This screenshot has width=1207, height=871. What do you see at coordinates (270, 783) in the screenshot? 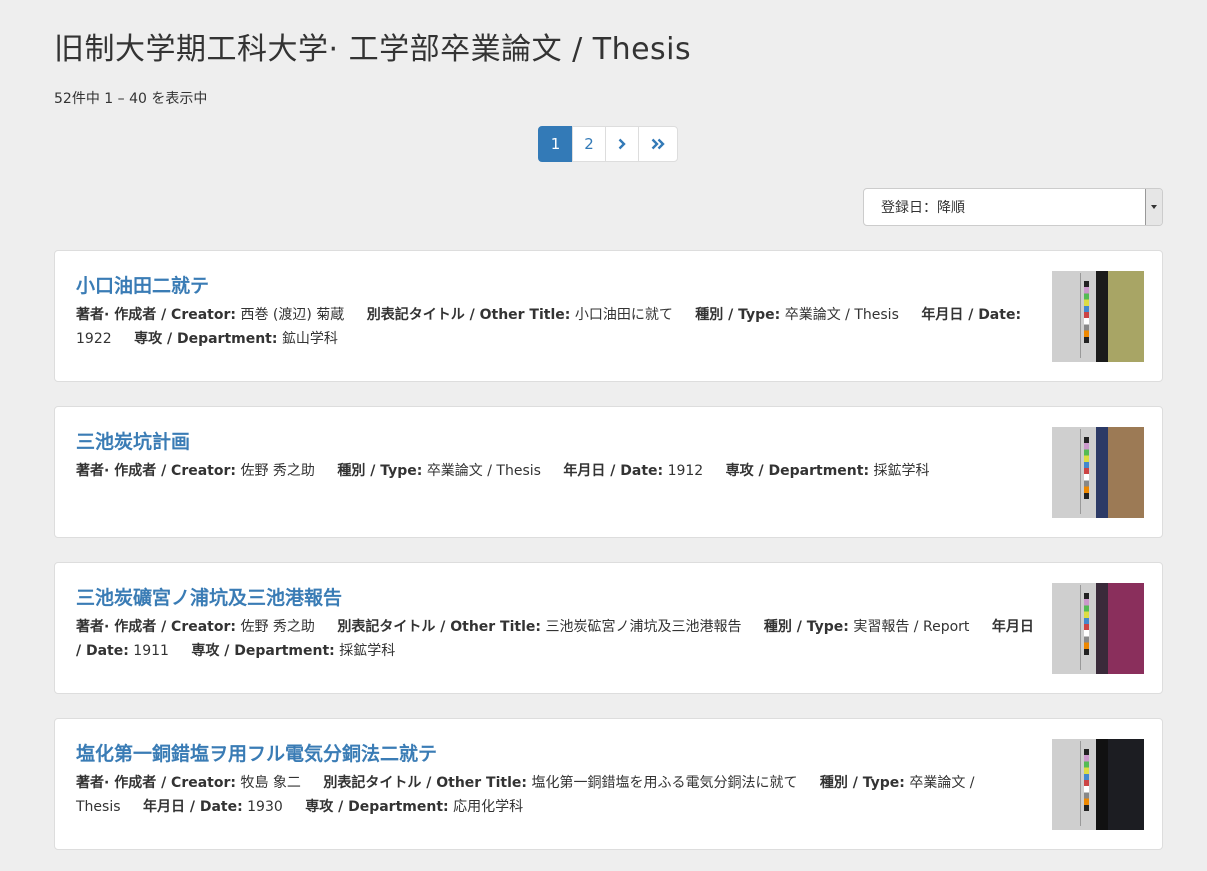
I see `creator-value: 牧島 象二` at bounding box center [270, 783].